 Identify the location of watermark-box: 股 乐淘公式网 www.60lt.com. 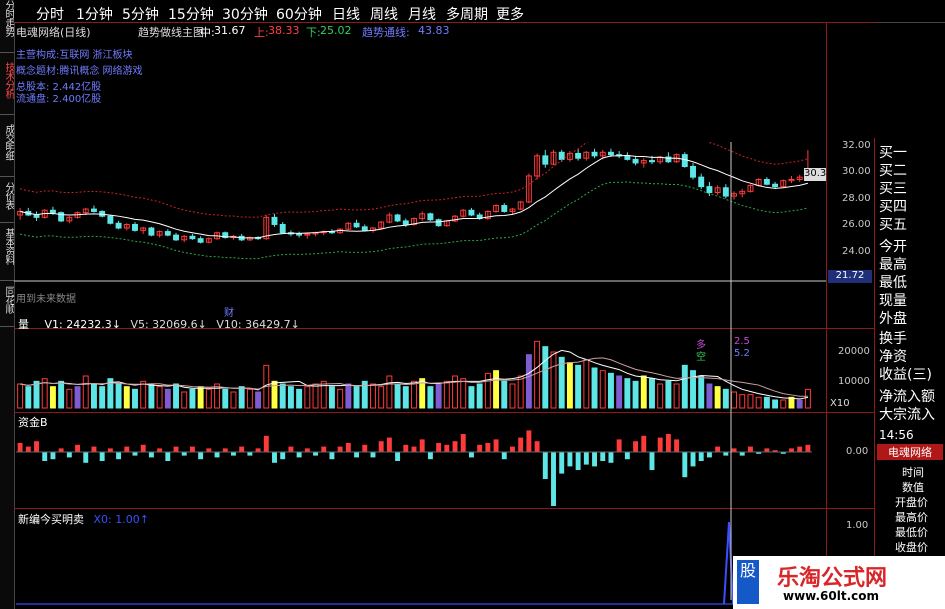
(839, 582).